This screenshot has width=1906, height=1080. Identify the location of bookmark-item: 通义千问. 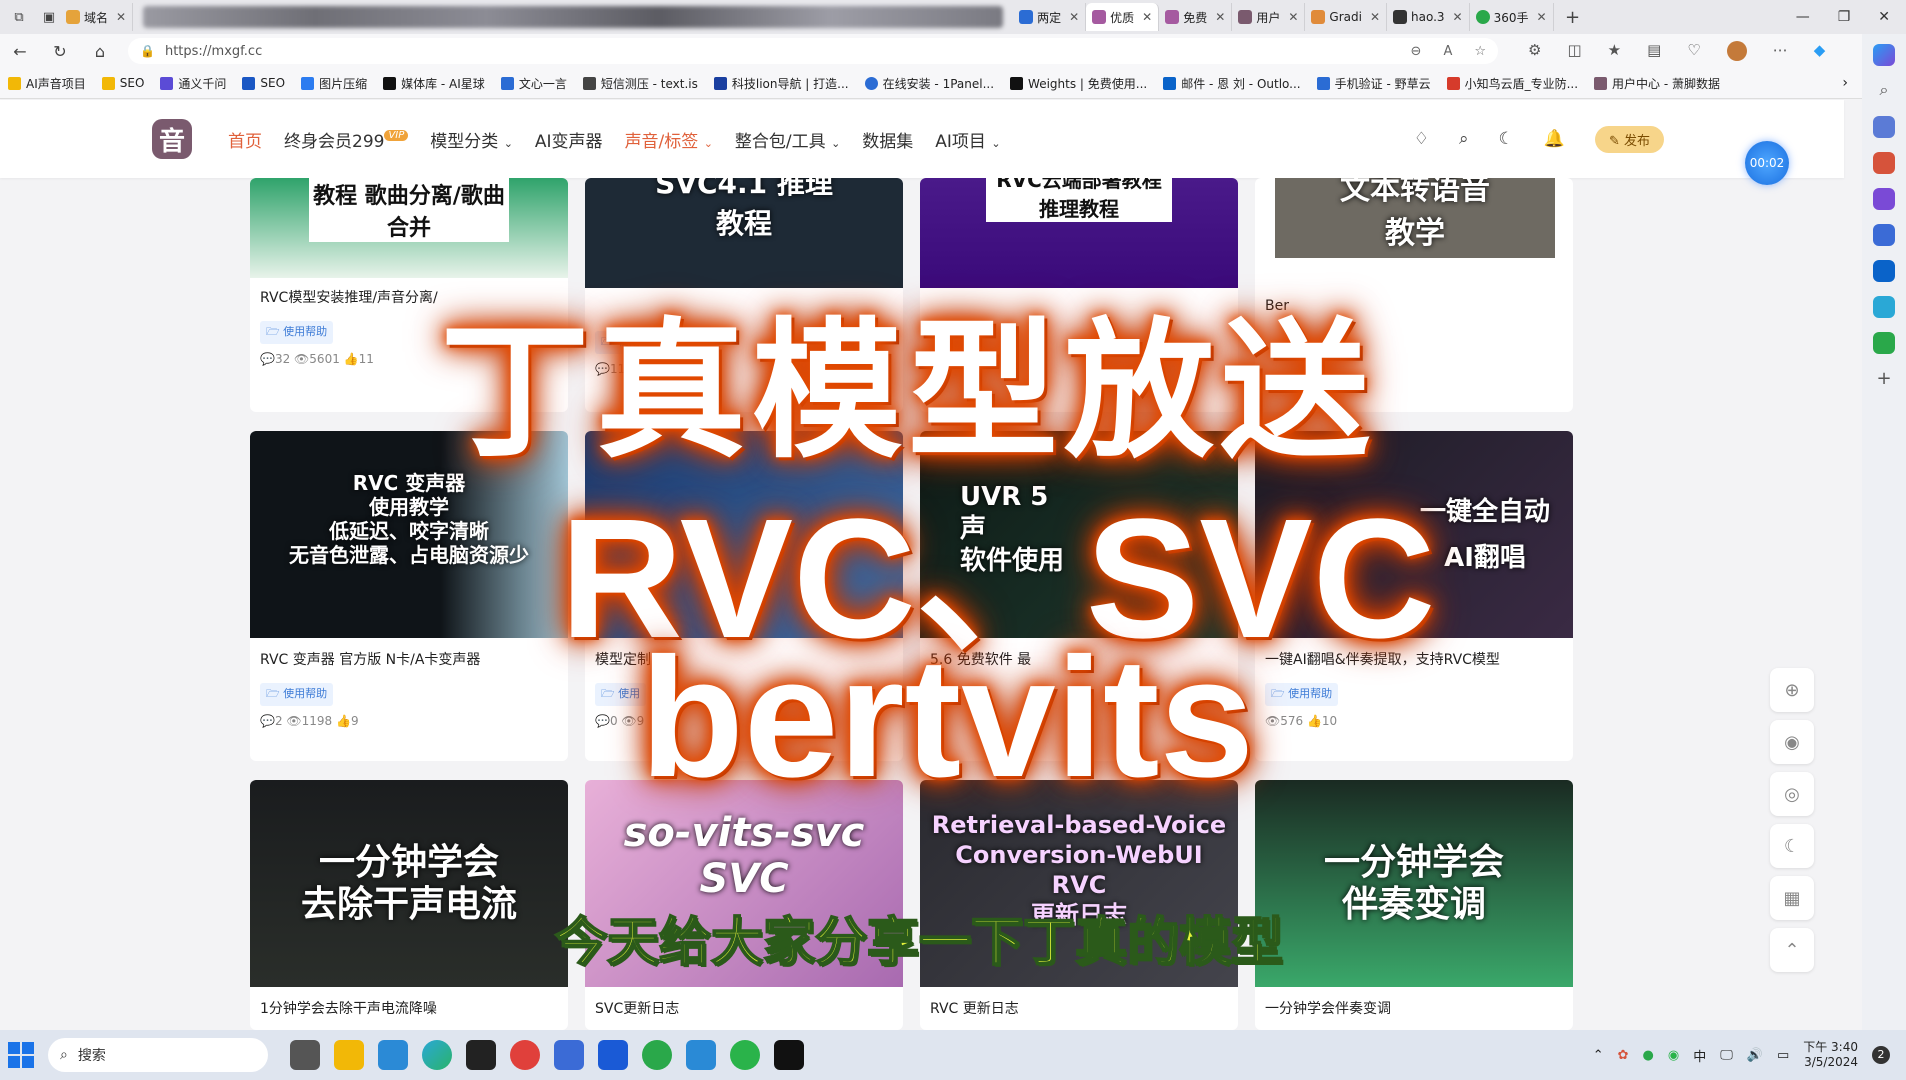
(193, 83).